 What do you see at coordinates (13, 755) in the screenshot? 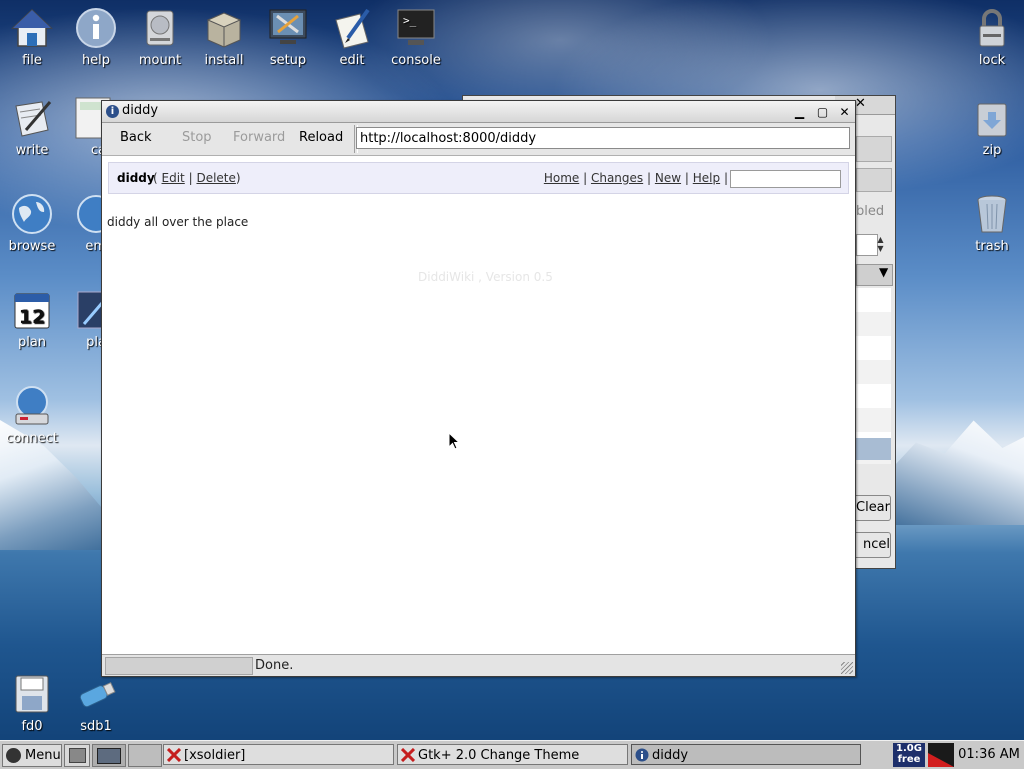
I see `menu-icon` at bounding box center [13, 755].